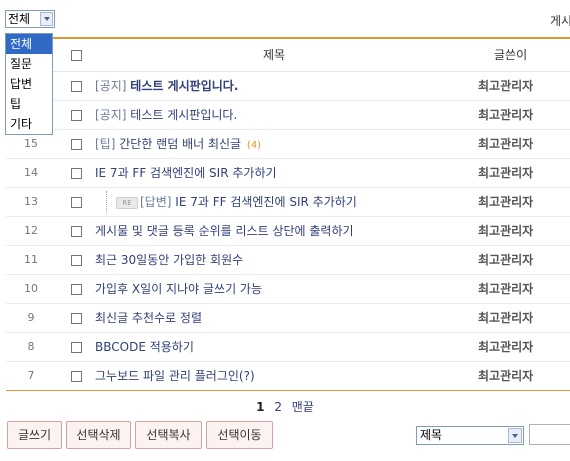  Describe the element at coordinates (31, 230) in the screenshot. I see `row-number: 12` at that location.